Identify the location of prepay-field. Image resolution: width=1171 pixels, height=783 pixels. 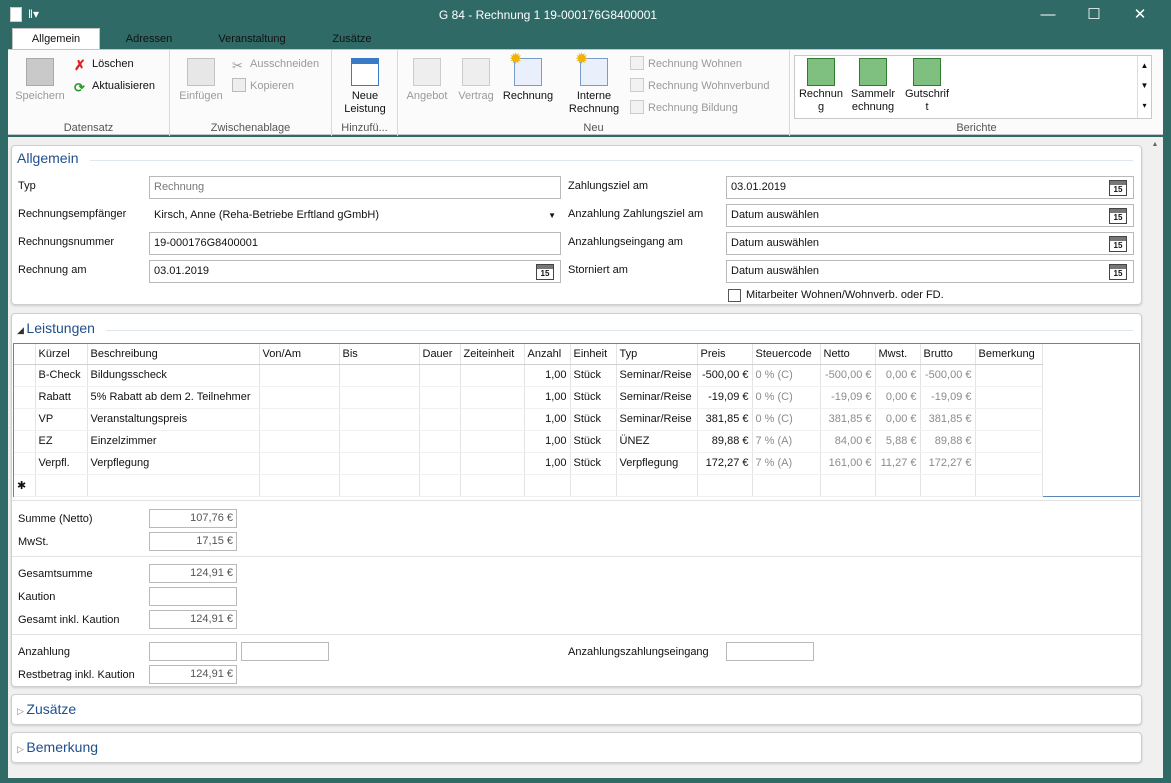
(193, 651).